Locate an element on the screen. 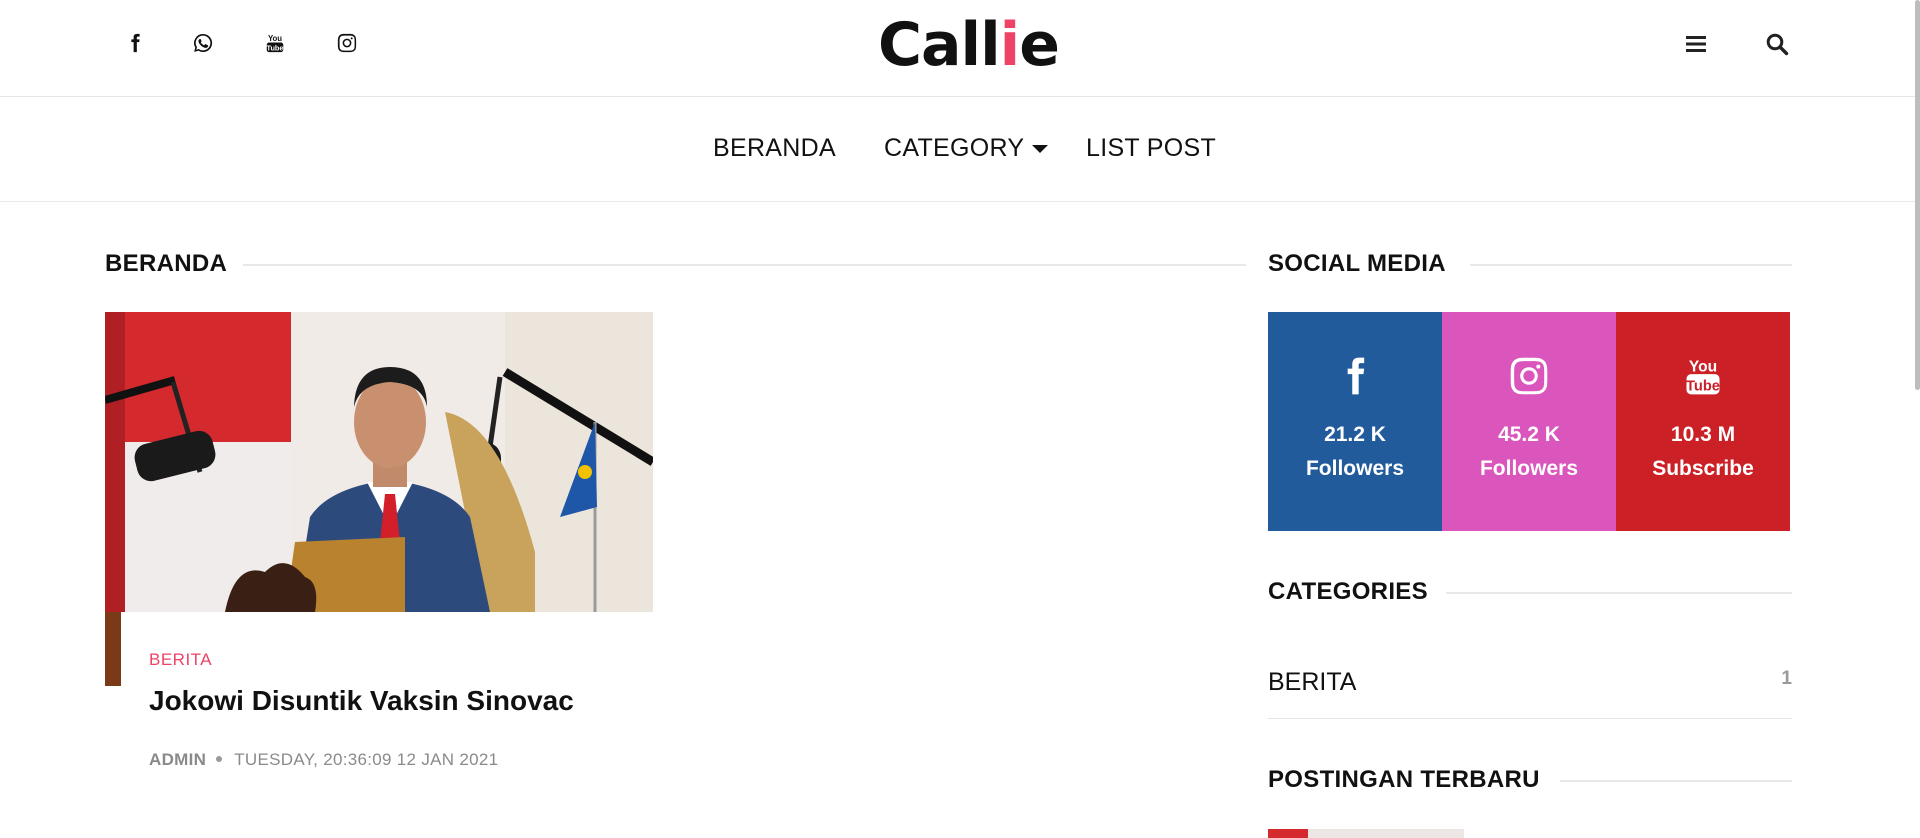 This screenshot has width=1920, height=838. category-item-berita: BERITA 1 is located at coordinates (1530, 689).